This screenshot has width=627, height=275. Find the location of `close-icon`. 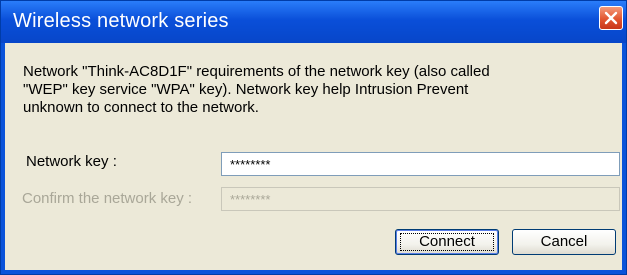

close-icon is located at coordinates (611, 18).